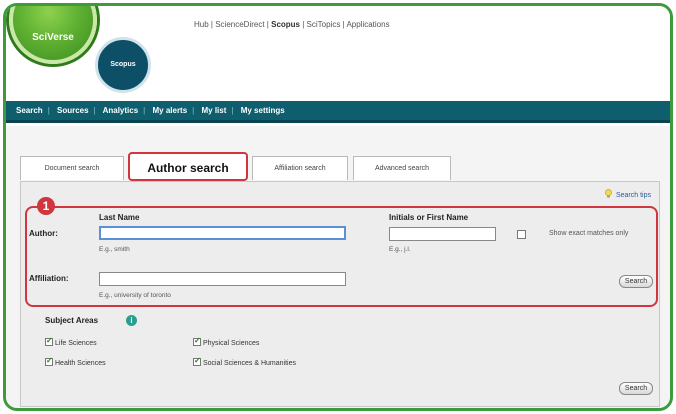 This screenshot has width=676, height=414. What do you see at coordinates (400, 249) in the screenshot?
I see `initials-hint: E.g., j.l.` at bounding box center [400, 249].